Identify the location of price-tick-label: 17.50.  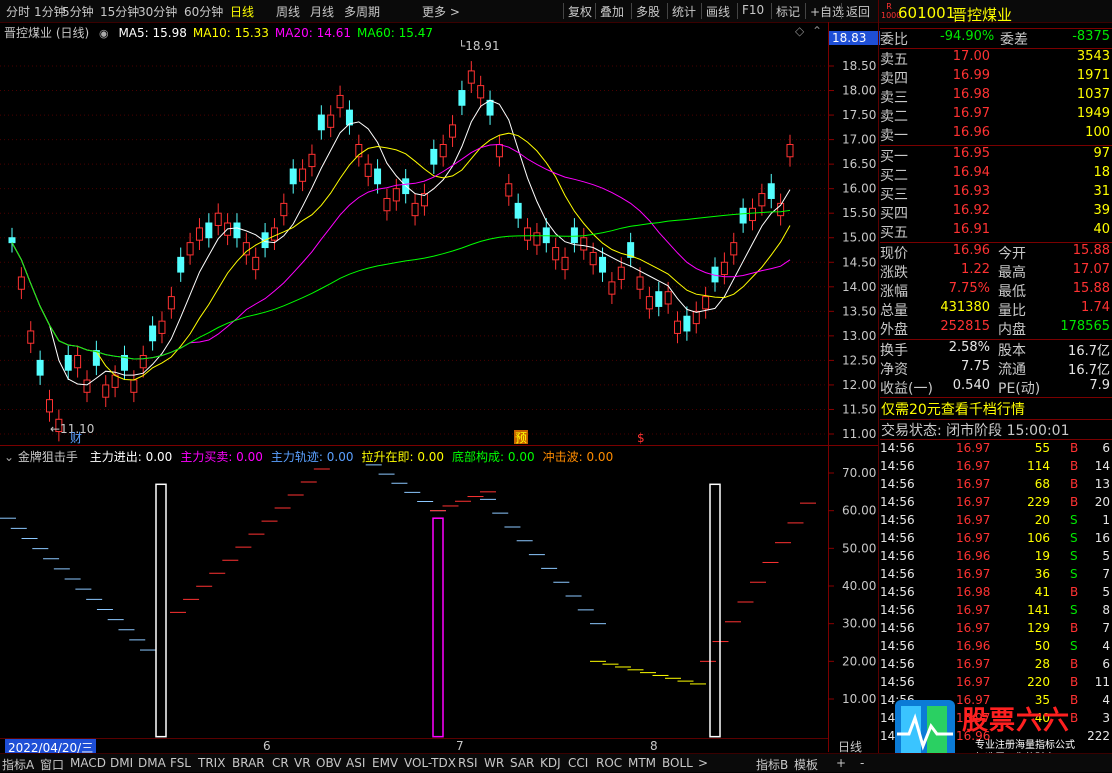
(859, 115).